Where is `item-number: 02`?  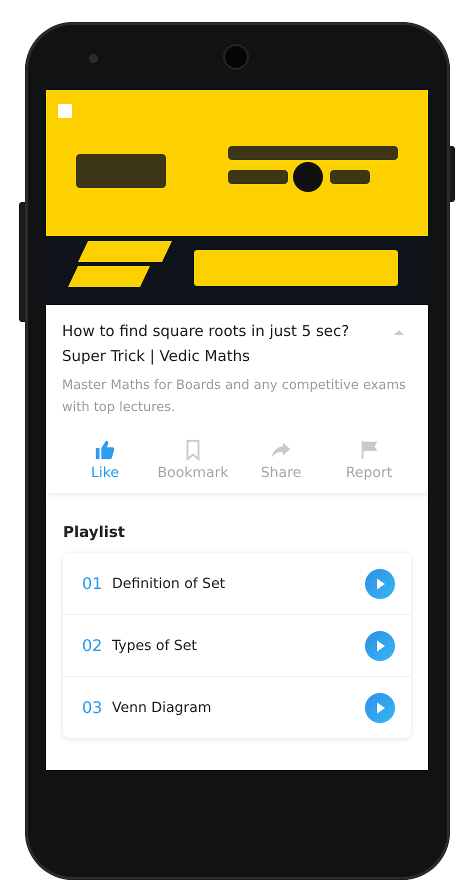
item-number: 02 is located at coordinates (93, 645).